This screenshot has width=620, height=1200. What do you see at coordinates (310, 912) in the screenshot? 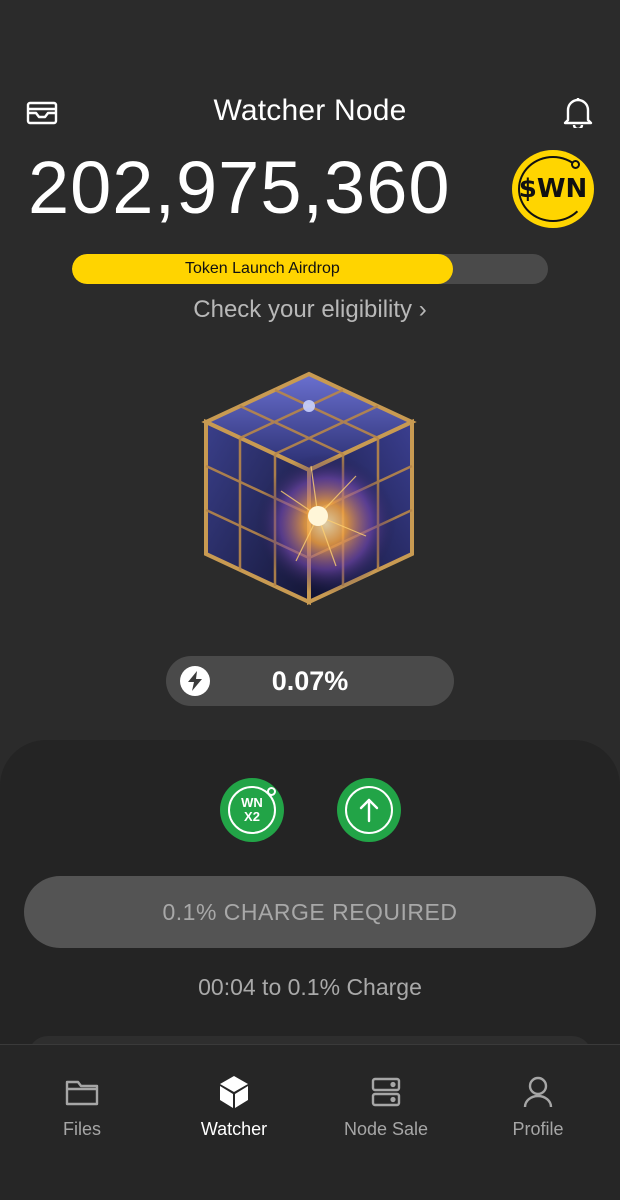
I see `charge-required-button: 0.1% CHARGE REQUIRED` at bounding box center [310, 912].